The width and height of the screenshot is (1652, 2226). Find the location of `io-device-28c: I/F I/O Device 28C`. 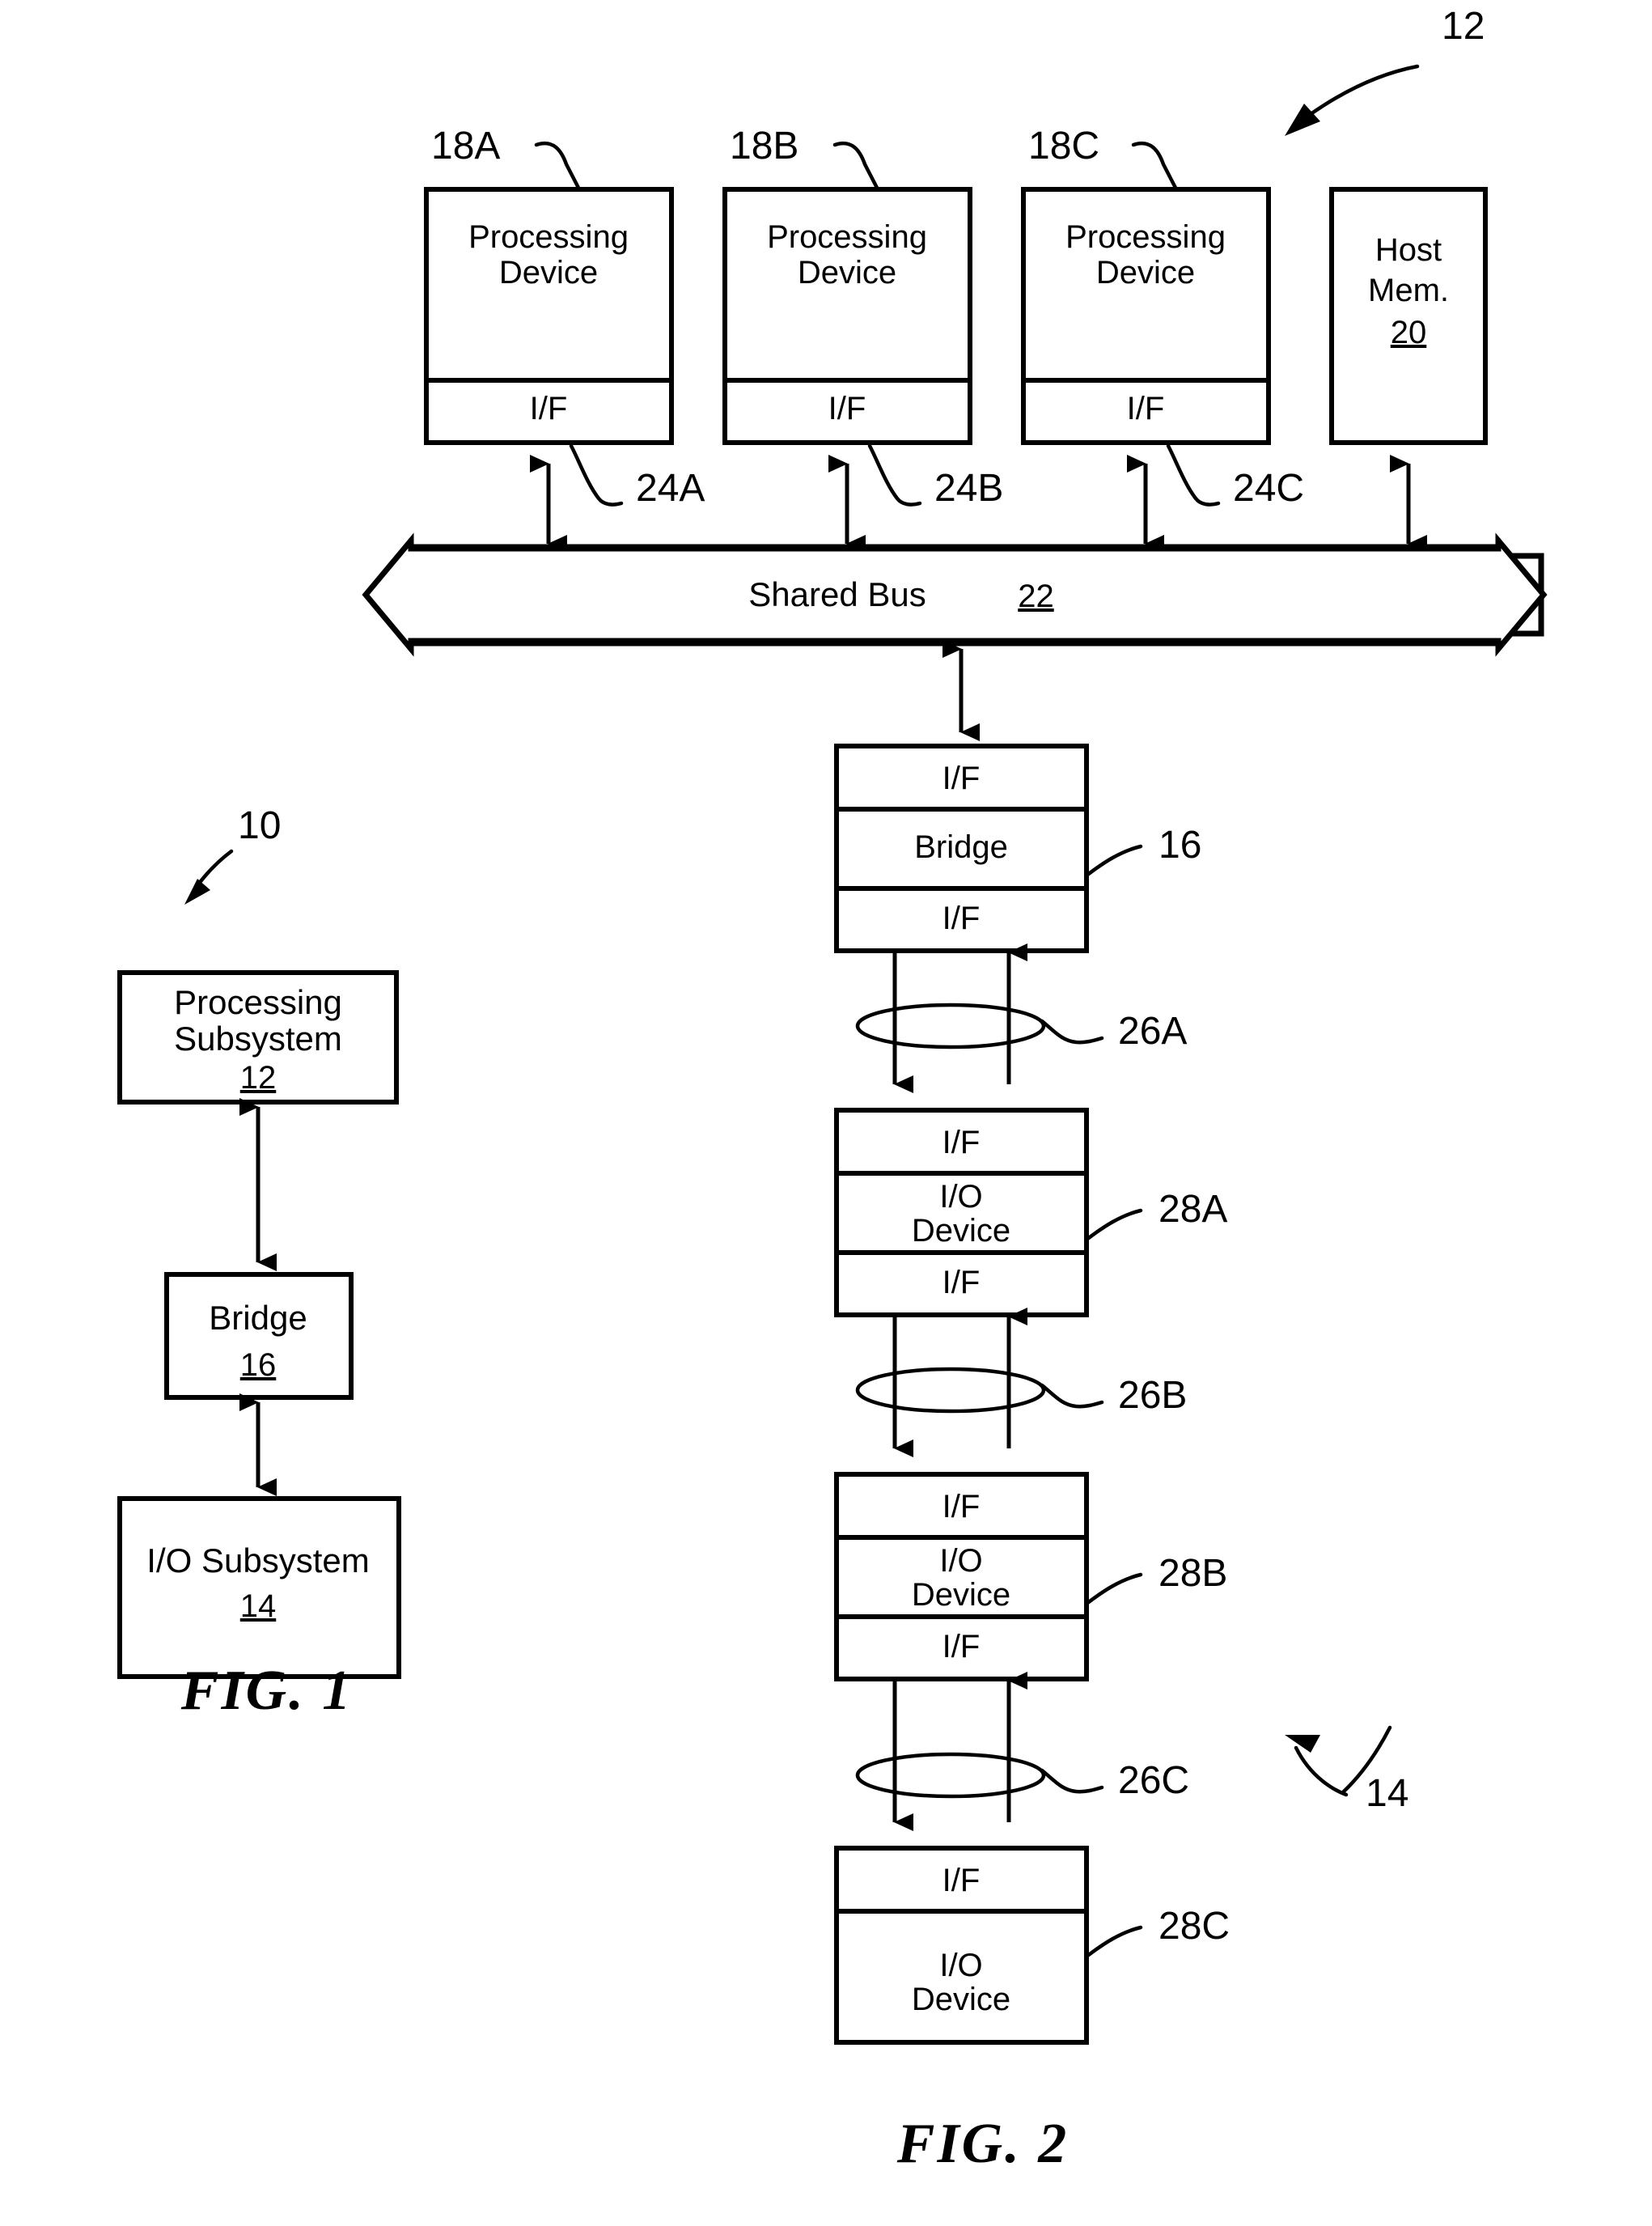

io-device-28c: I/F I/O Device 28C is located at coordinates (1032, 1946).